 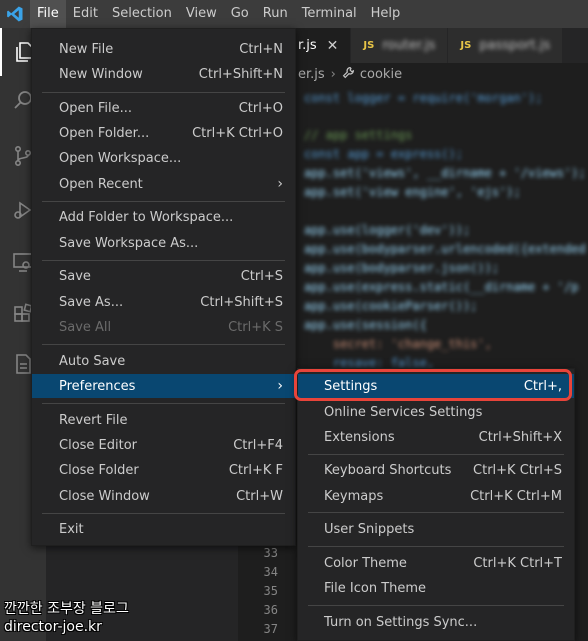 I want to click on menu-item-save-all: Save All Ctrl+K S, so click(x=163, y=327).